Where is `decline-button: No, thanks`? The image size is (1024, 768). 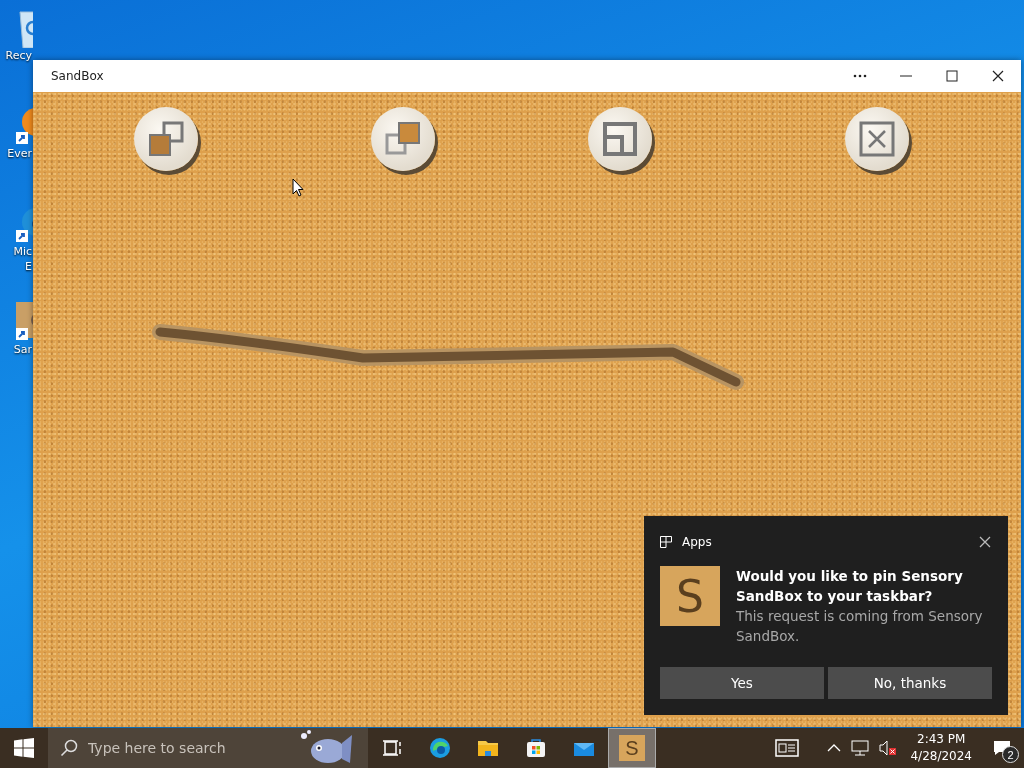
decline-button: No, thanks is located at coordinates (910, 683).